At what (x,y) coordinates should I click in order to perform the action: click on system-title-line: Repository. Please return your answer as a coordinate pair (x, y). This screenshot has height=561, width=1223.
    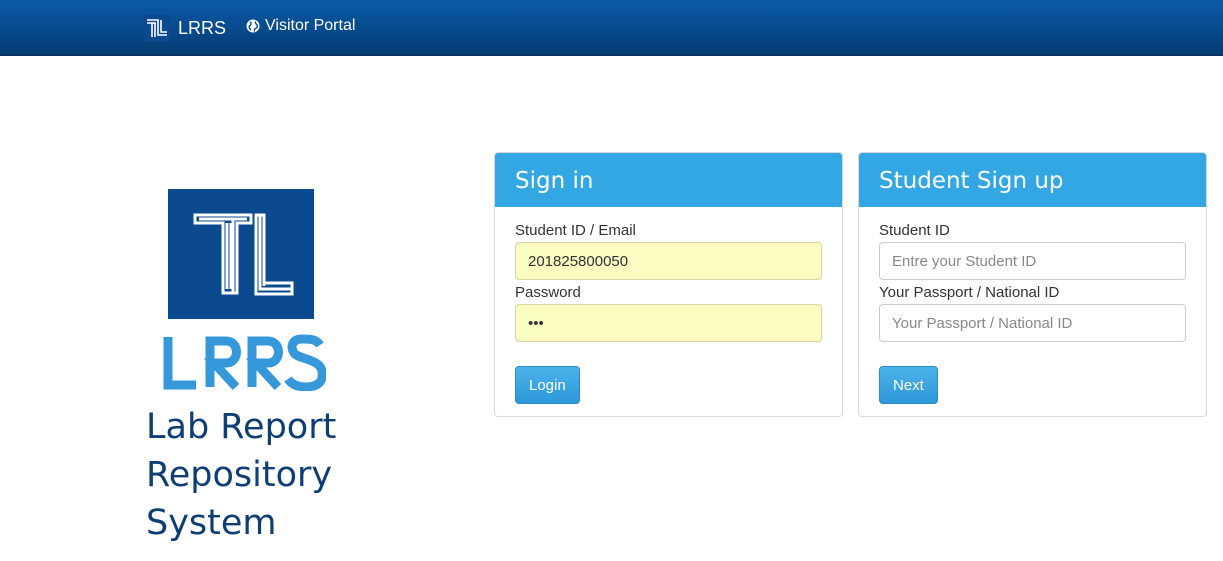
    Looking at the image, I should click on (239, 475).